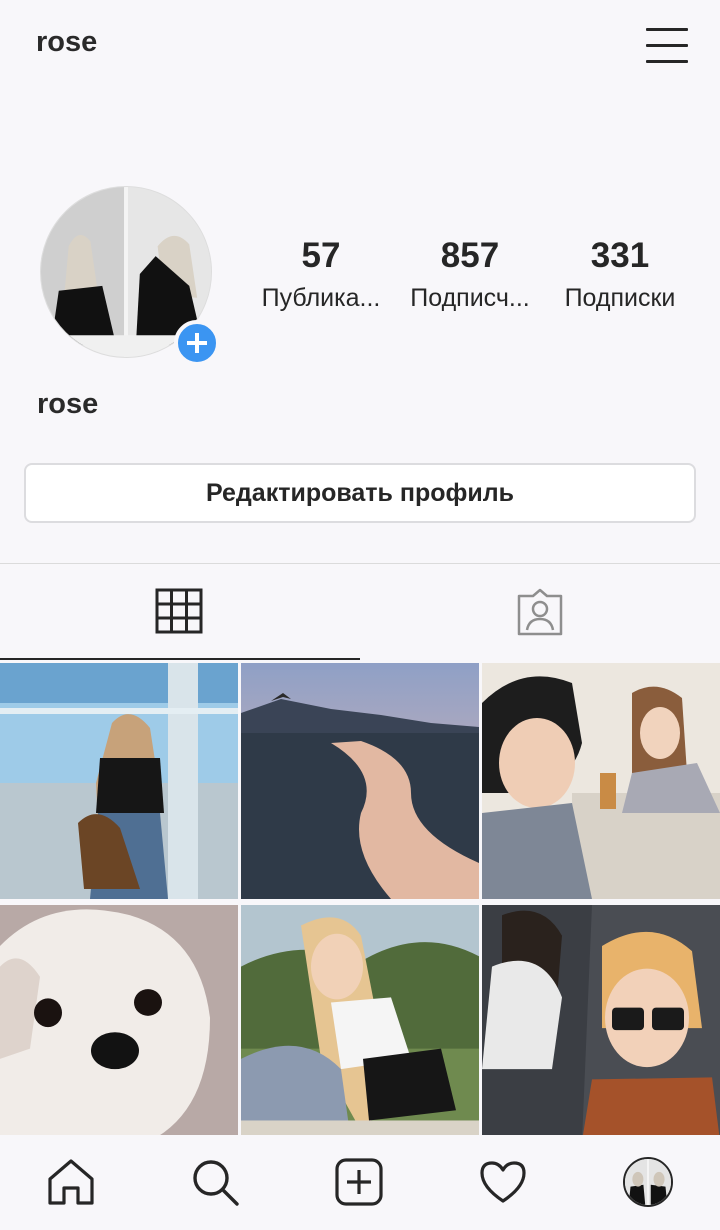 The width and height of the screenshot is (720, 1230). What do you see at coordinates (360, 45) in the screenshot?
I see `top-bar: rose` at bounding box center [360, 45].